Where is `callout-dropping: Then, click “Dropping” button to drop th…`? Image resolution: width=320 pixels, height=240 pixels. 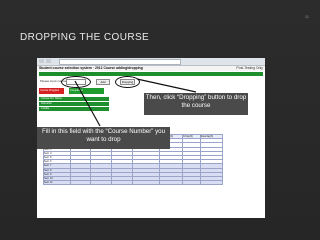
callout-dropping: Then, click “Dropping” button to drop th… is located at coordinates (196, 104).